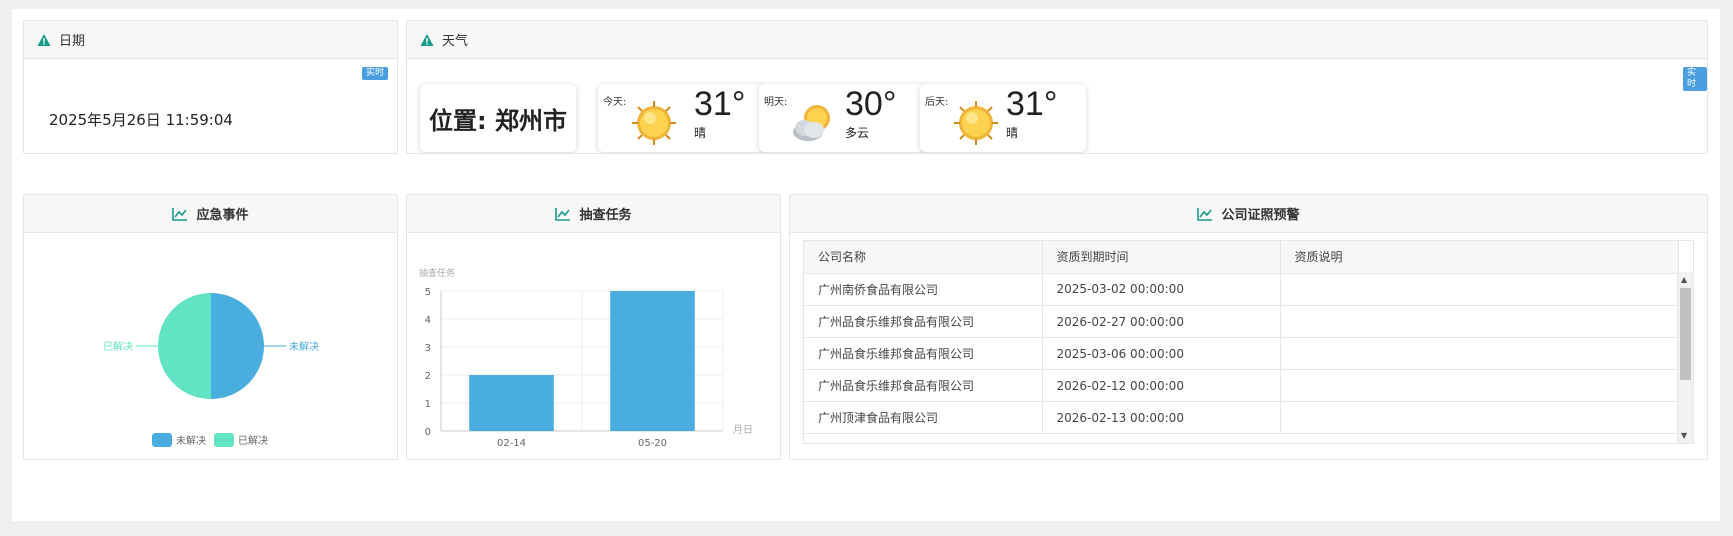 This screenshot has height=536, width=1733. I want to click on emergency-panel-header: 应急事件, so click(210, 214).